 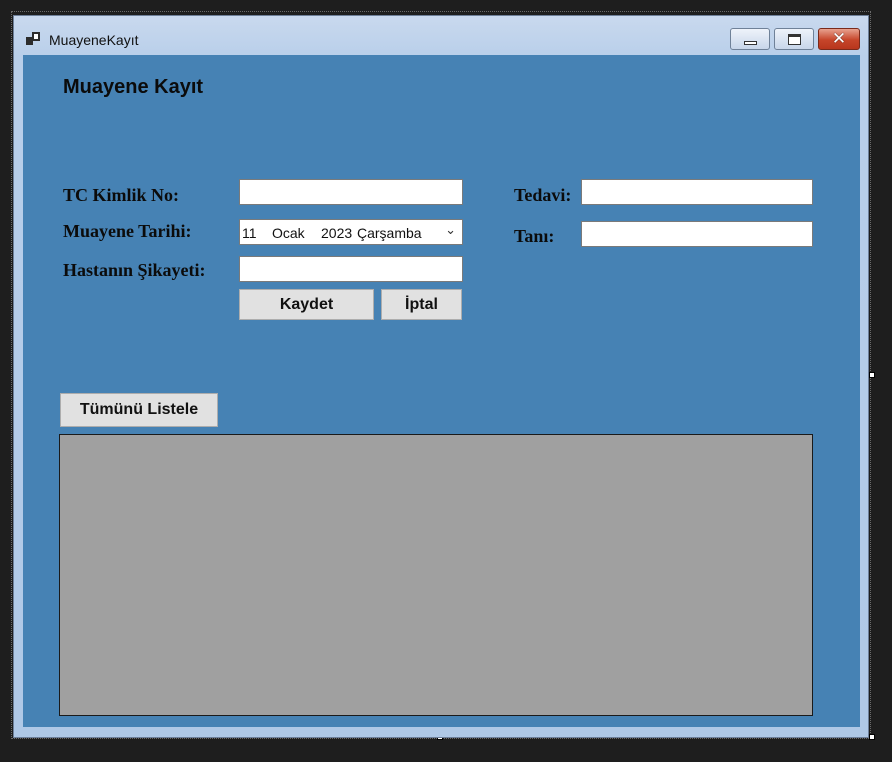 I want to click on treatment-label: Tedavi:, so click(x=543, y=195).